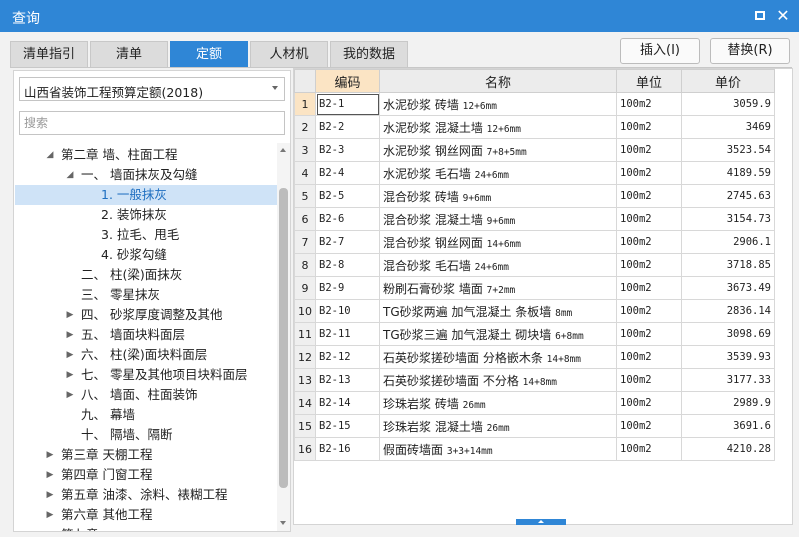 Image resolution: width=799 pixels, height=537 pixels. I want to click on table-row: 4 B2-4 水泥砂浆 毛石墙 24+6mm 100m2 4189.59, so click(534, 173).